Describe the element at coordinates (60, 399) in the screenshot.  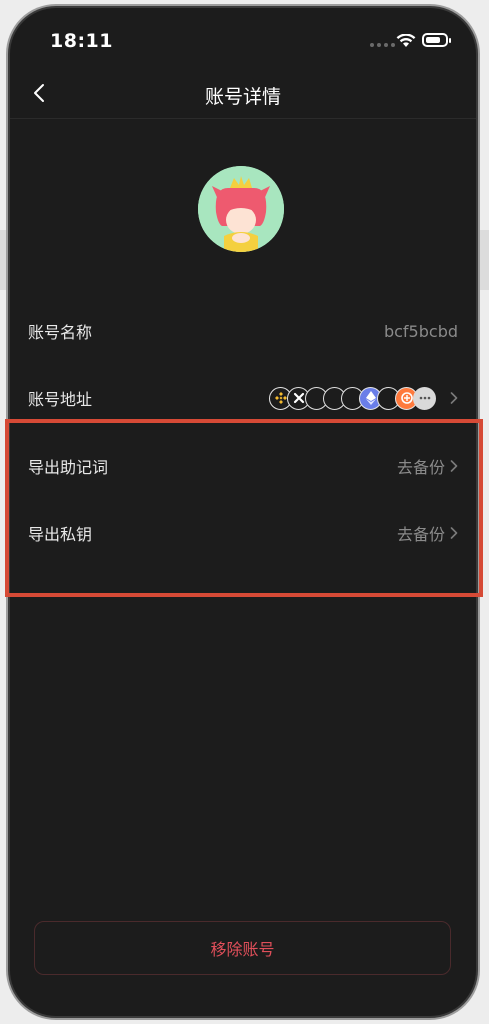
I see `account-address-label: 账号地址` at that location.